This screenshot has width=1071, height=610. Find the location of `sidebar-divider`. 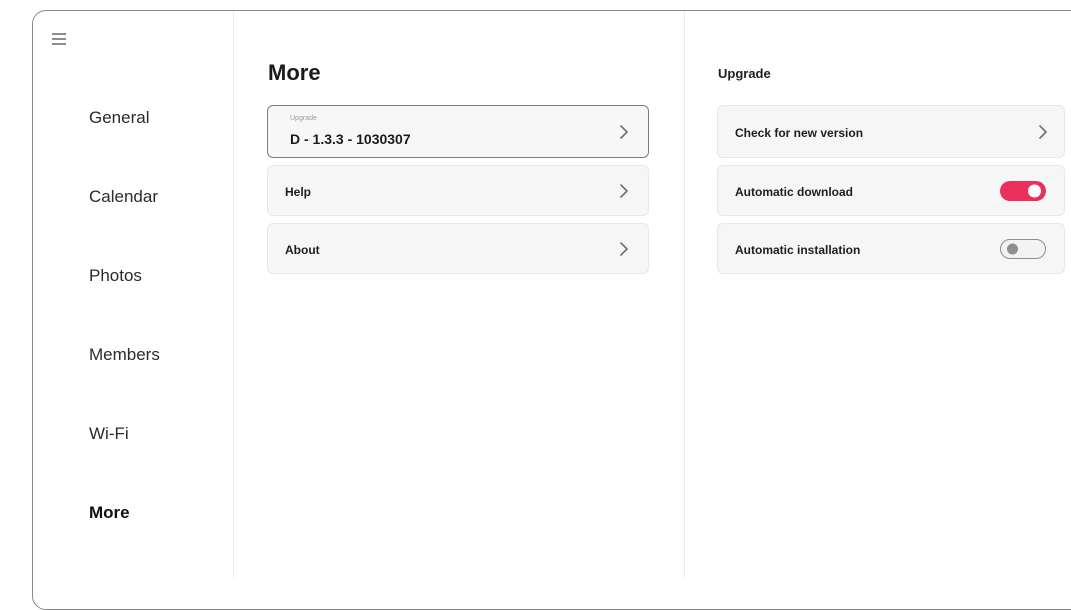

sidebar-divider is located at coordinates (233, 294).